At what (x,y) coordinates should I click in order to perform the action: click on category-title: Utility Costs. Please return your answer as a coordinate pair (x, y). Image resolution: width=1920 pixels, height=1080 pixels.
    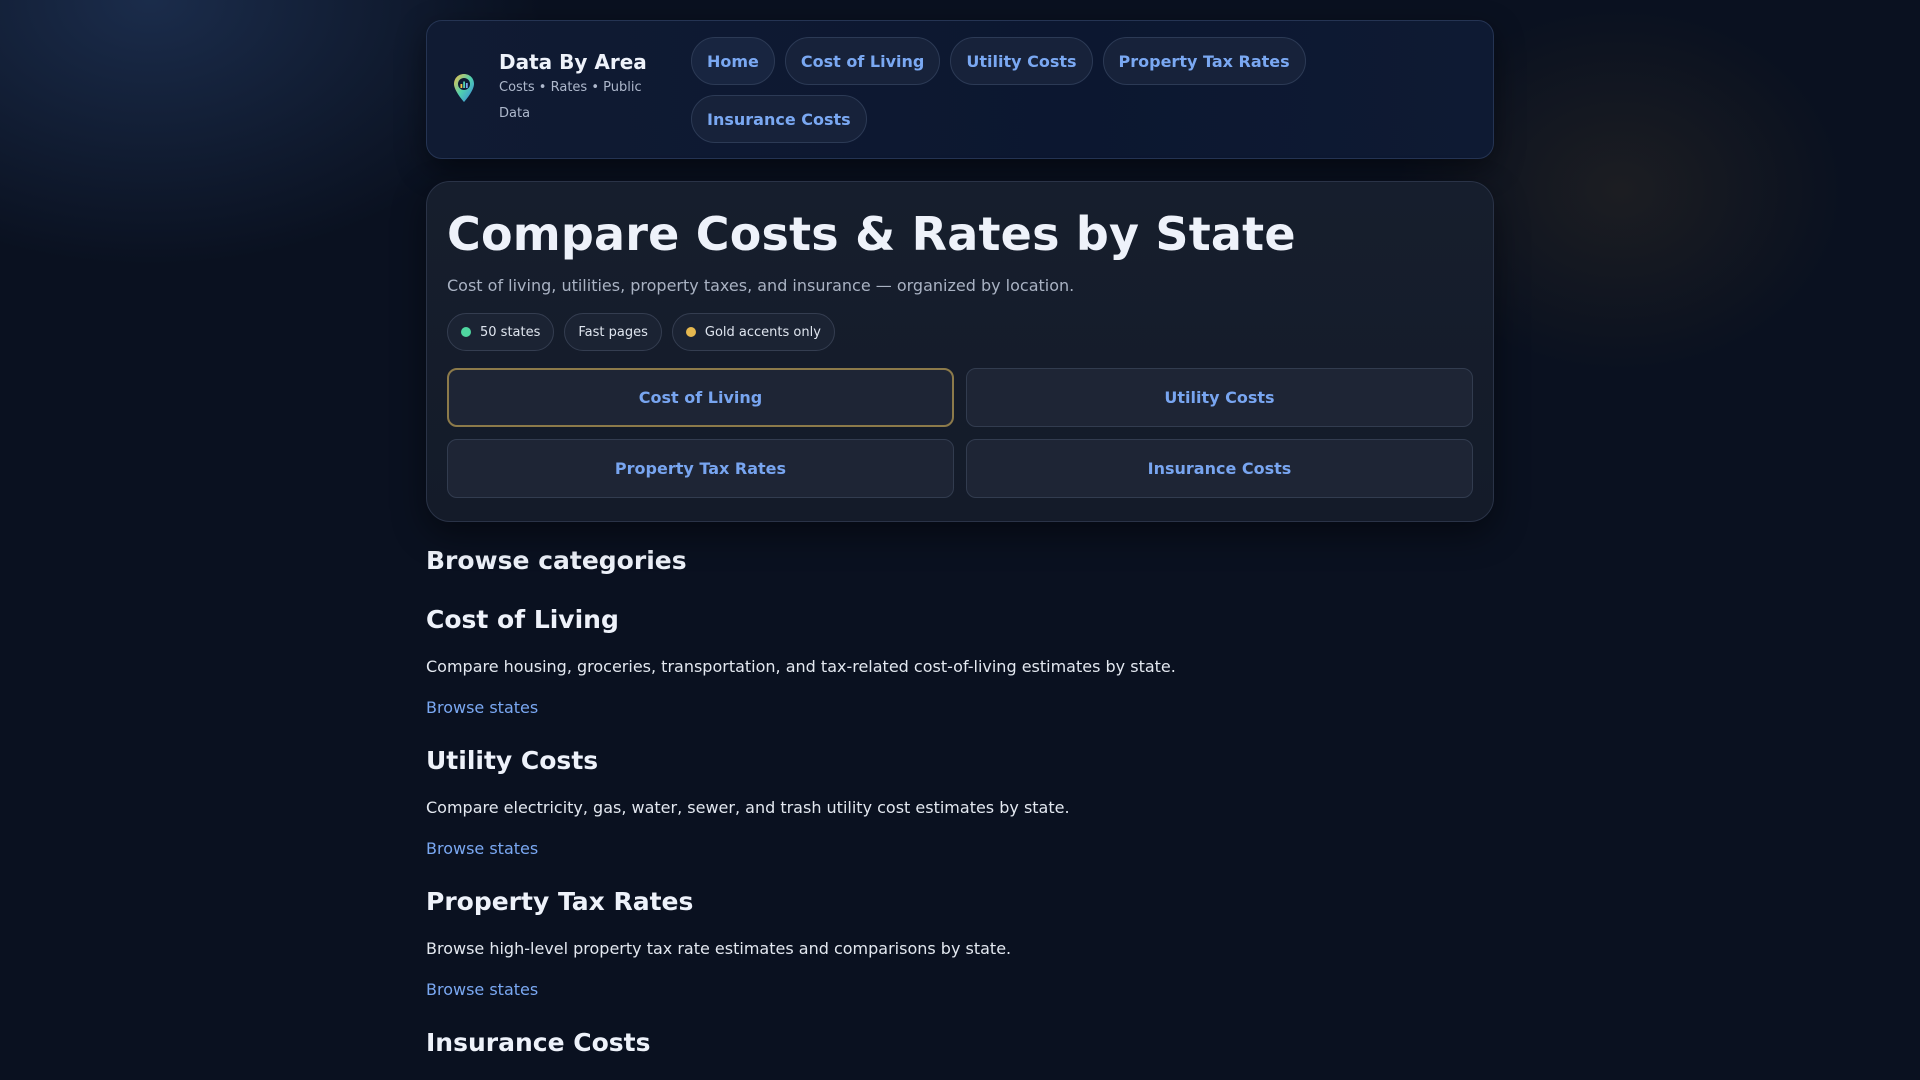
    Looking at the image, I should click on (512, 760).